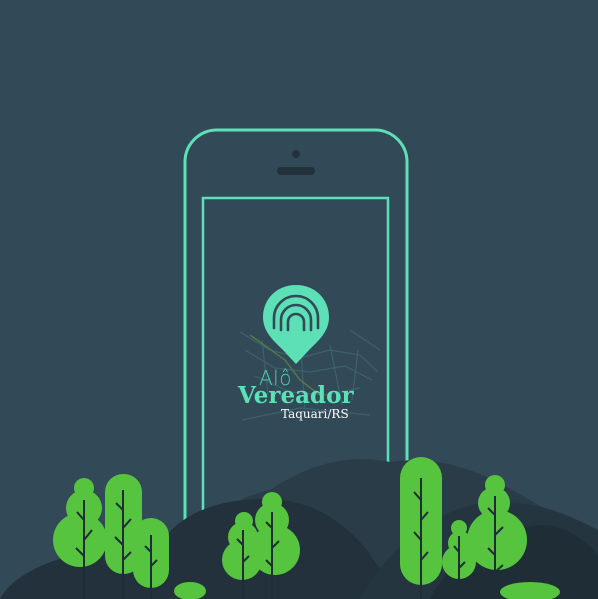 This screenshot has height=599, width=598. Describe the element at coordinates (296, 154) in the screenshot. I see `phone-camera` at that location.